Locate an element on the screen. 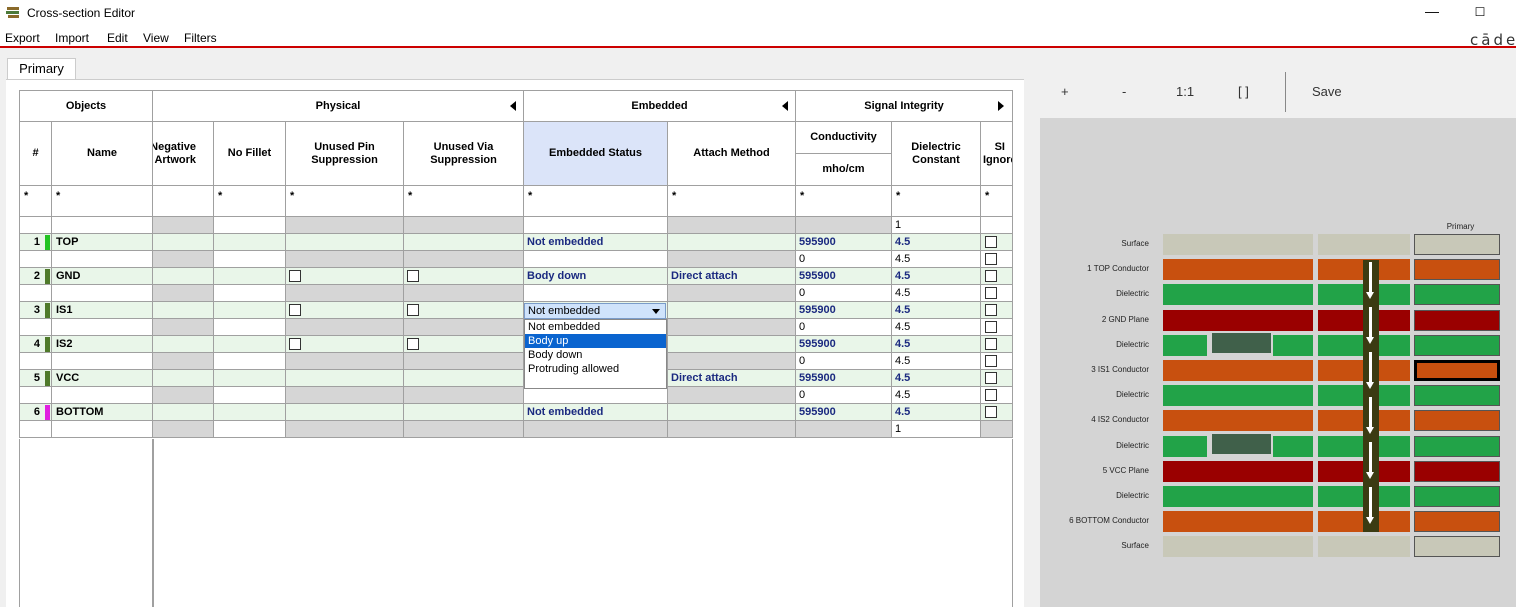 Image resolution: width=1516 pixels, height=607 pixels. col-dielectric-constant: Dielectric Constant is located at coordinates (936, 154).